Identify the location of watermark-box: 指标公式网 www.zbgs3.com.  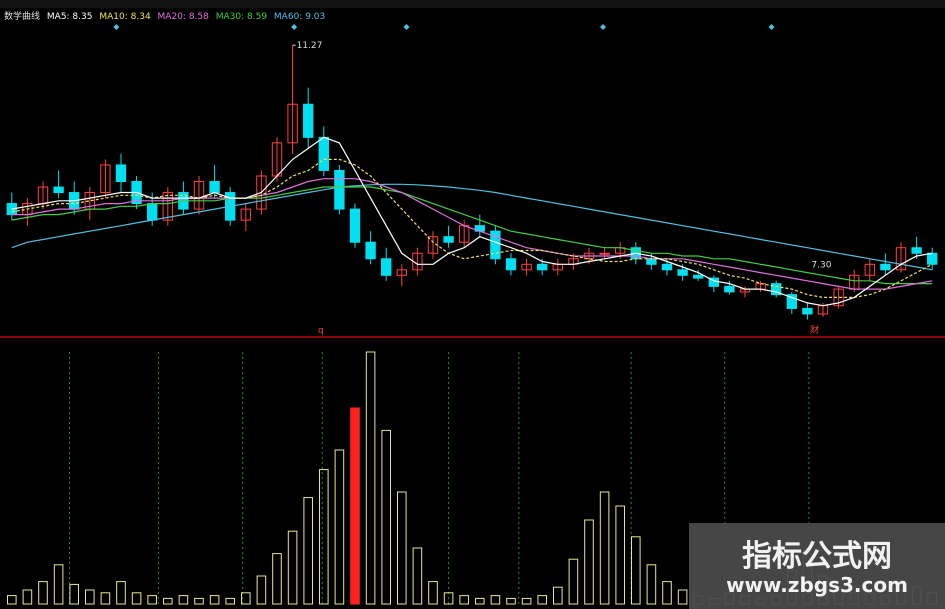
(817, 566).